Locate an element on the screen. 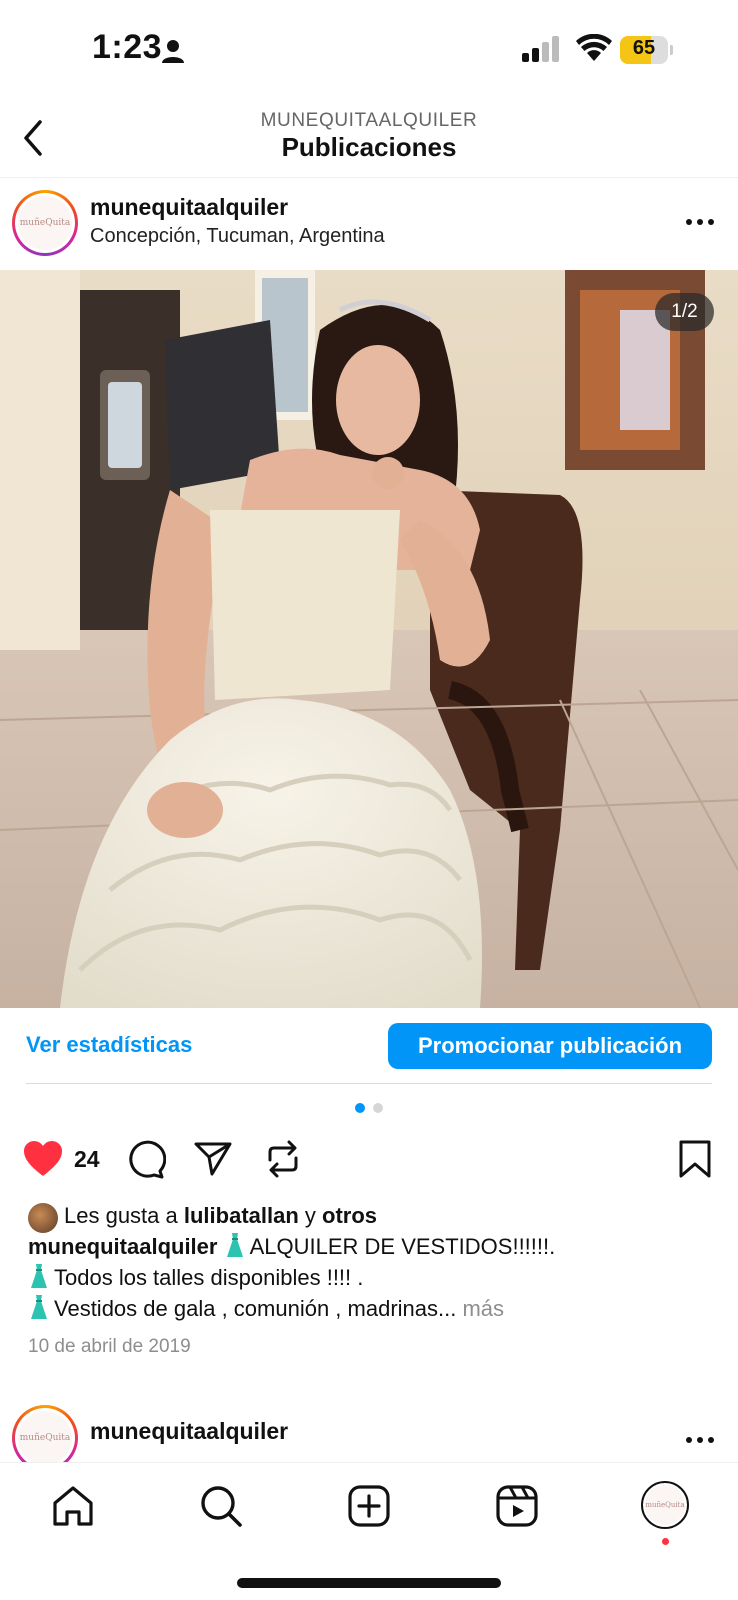 The height and width of the screenshot is (1600, 738). comment-icon is located at coordinates (145, 1159).